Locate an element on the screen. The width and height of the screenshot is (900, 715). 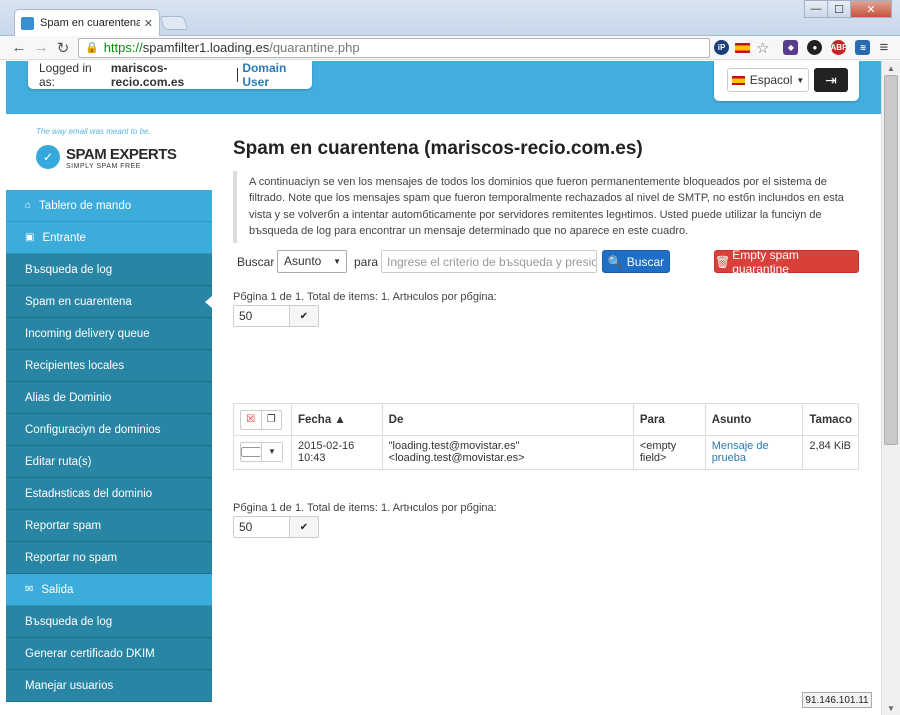
close-window-button: ✕ is located at coordinates (871, 9).